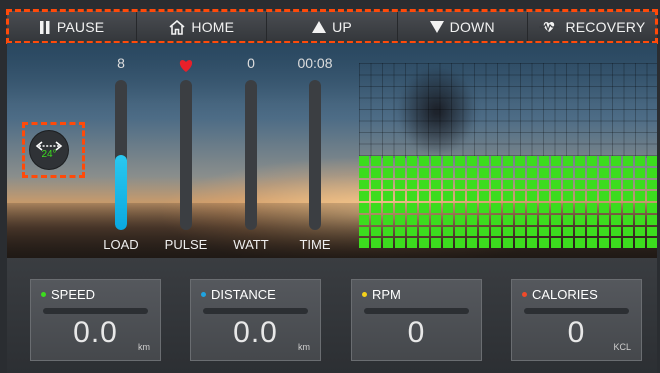  Describe the element at coordinates (472, 27) in the screenshot. I see `down-label: DOWN` at that location.